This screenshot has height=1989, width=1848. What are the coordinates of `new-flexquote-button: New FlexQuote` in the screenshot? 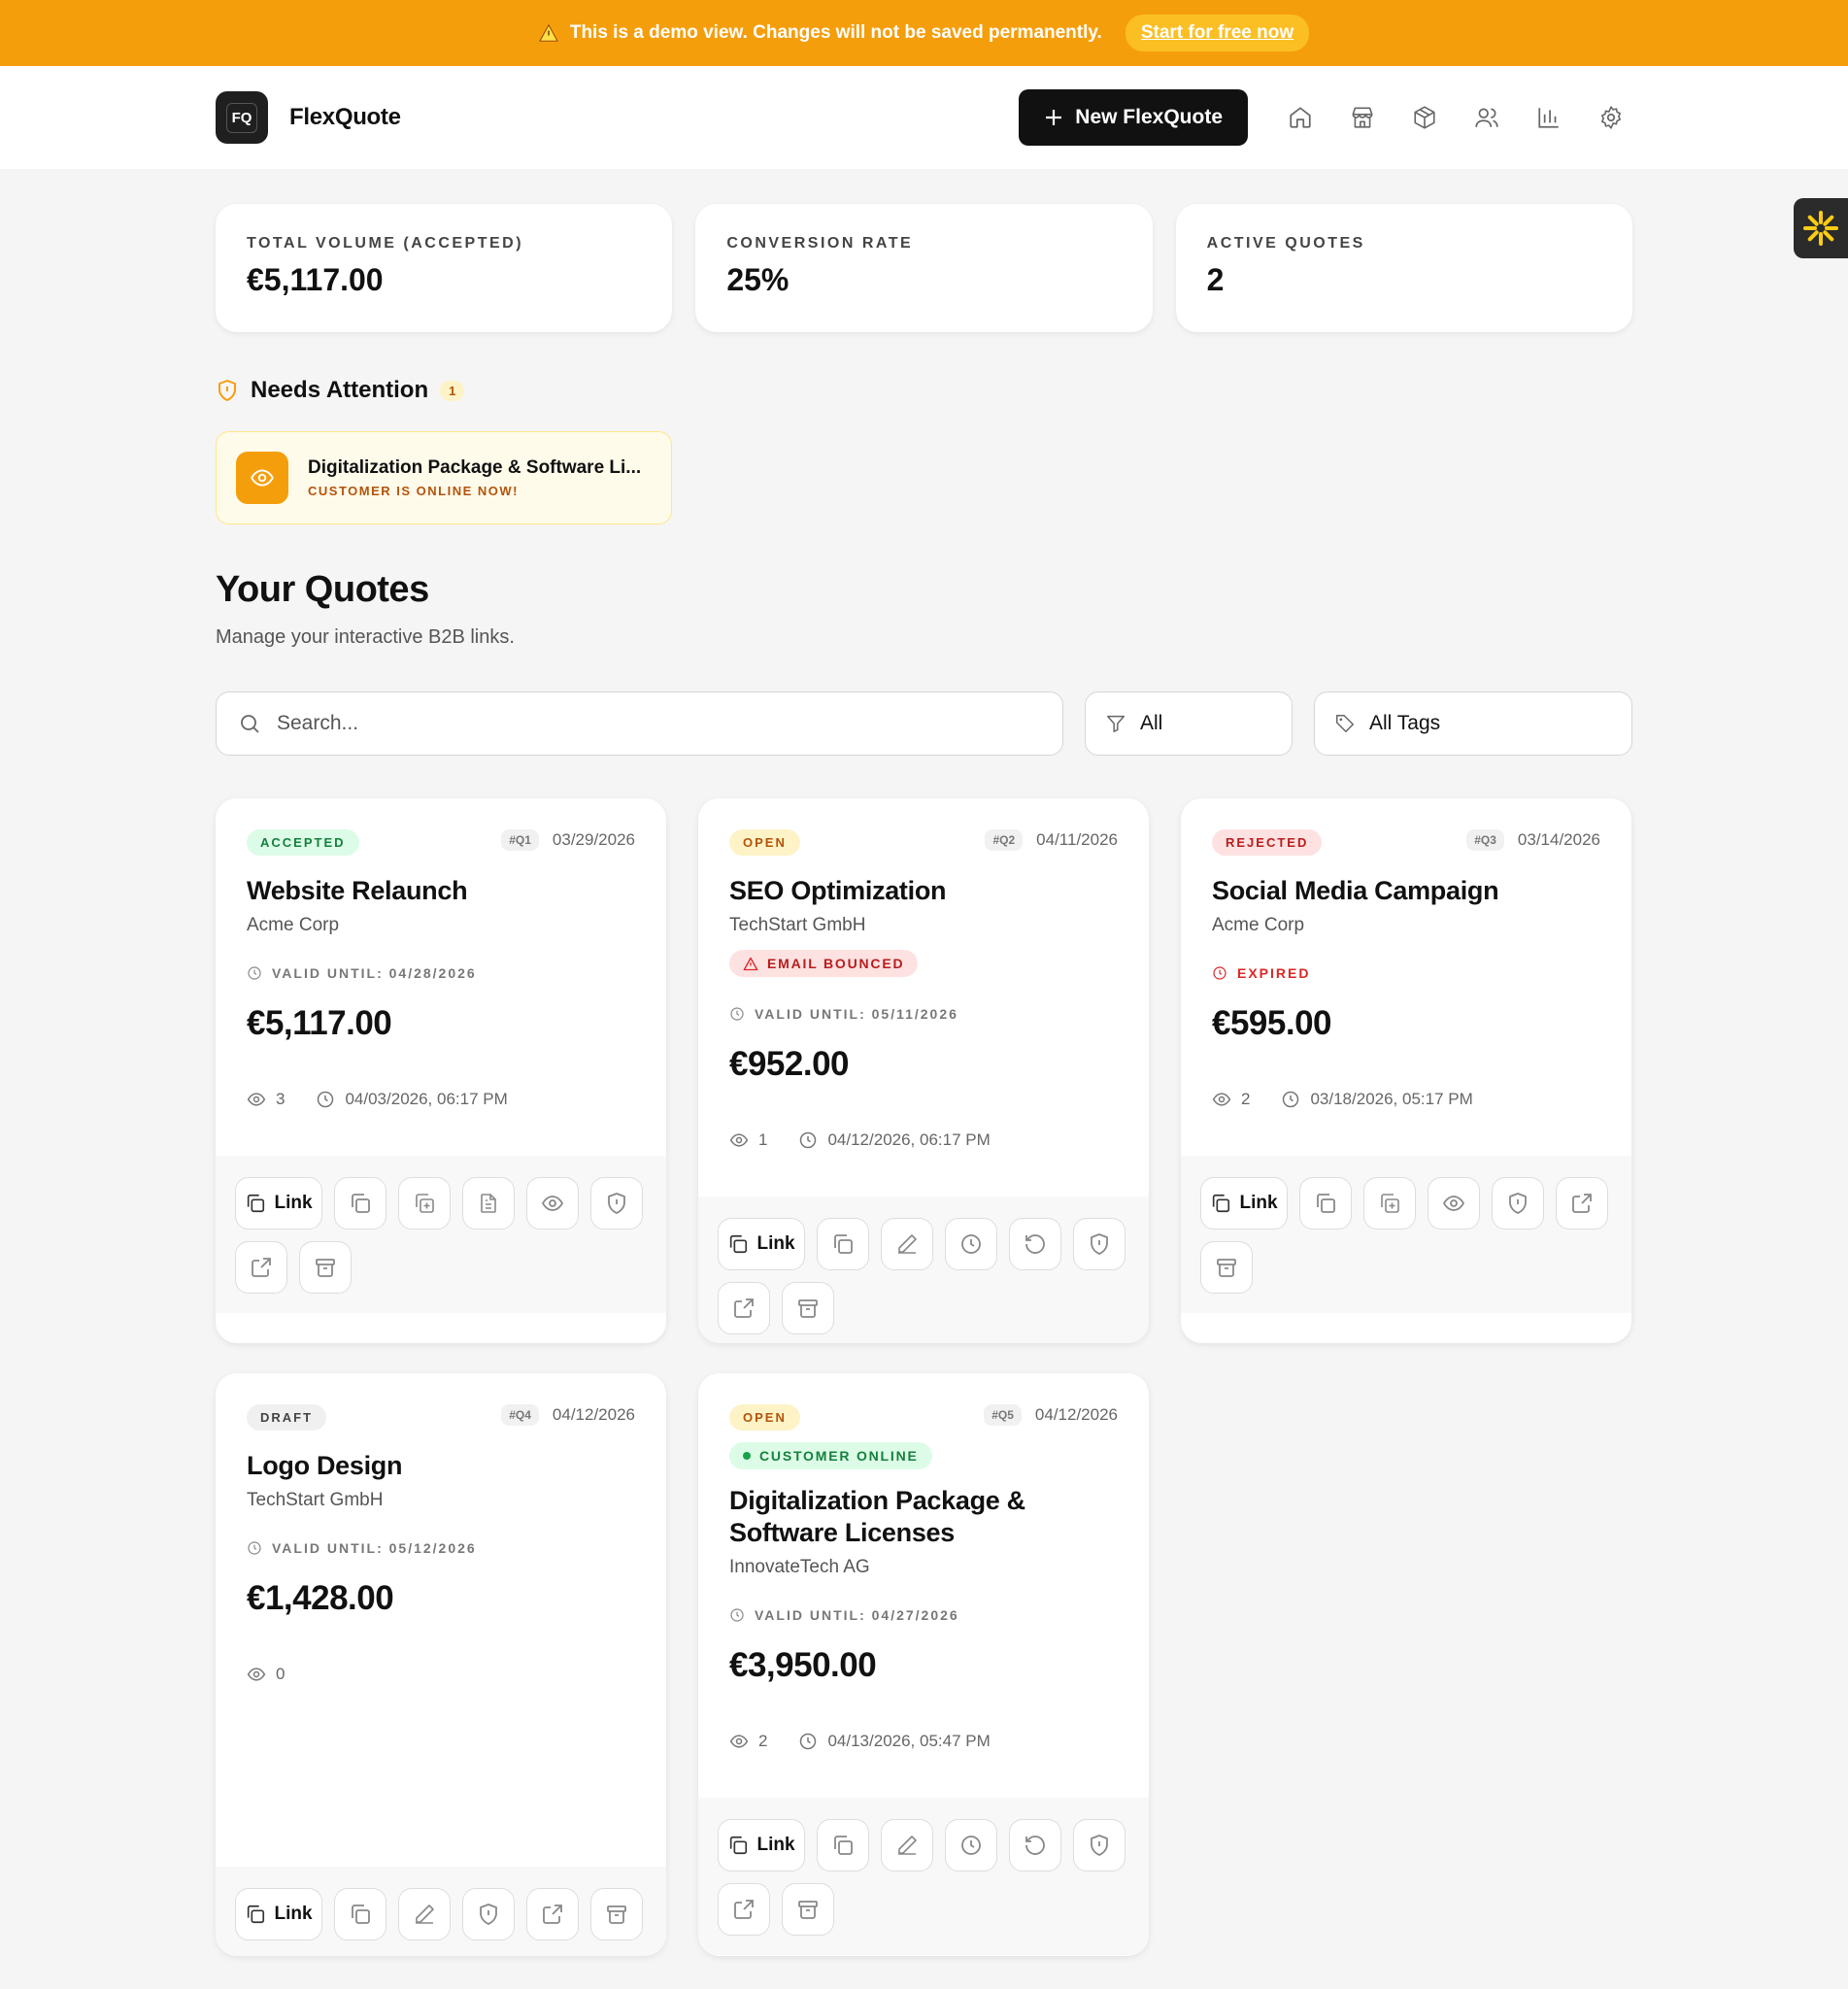 It's located at (1133, 117).